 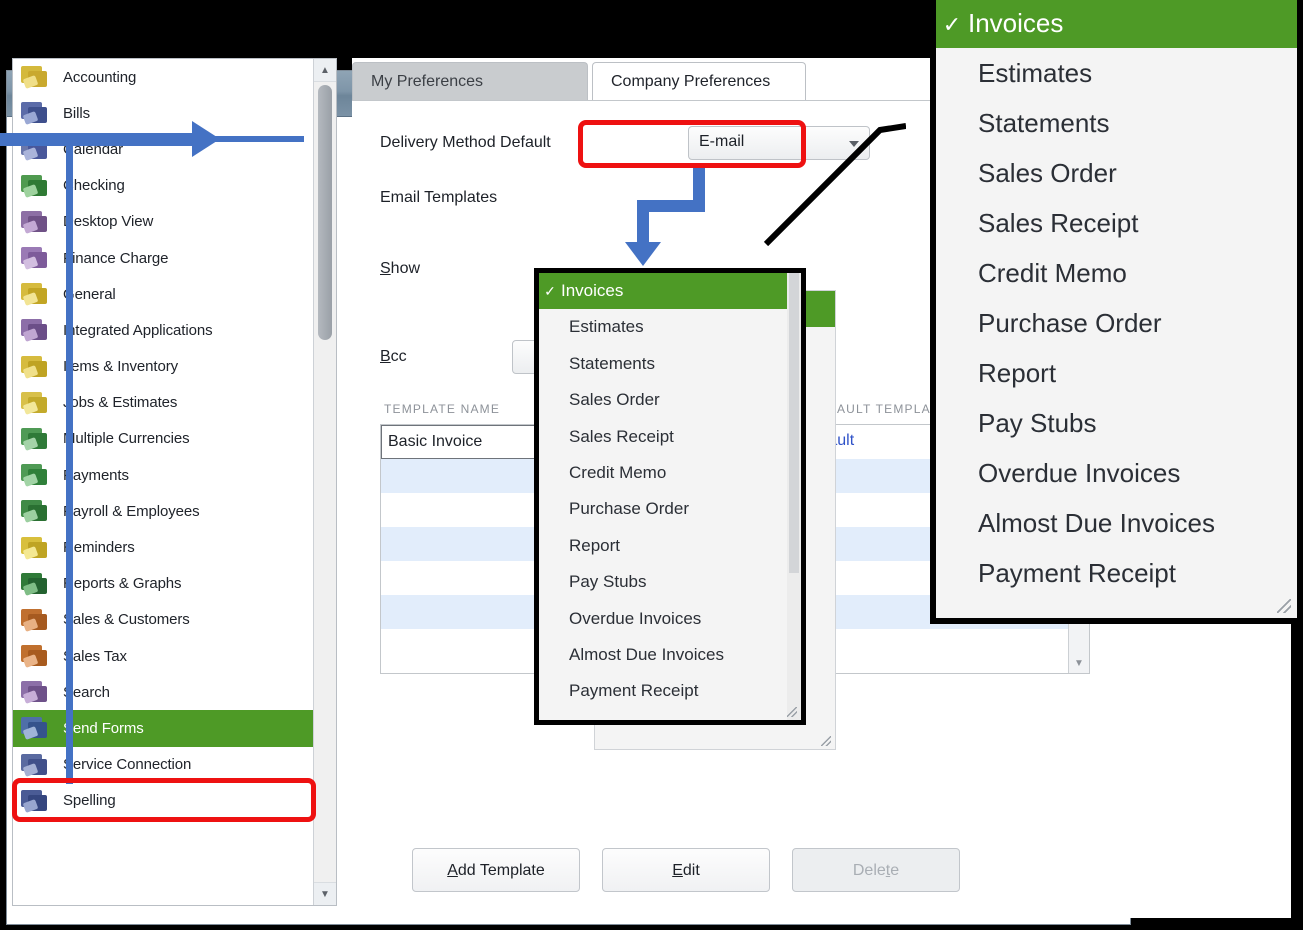 What do you see at coordinates (670, 546) in the screenshot?
I see `dropdown-item-report: Report` at bounding box center [670, 546].